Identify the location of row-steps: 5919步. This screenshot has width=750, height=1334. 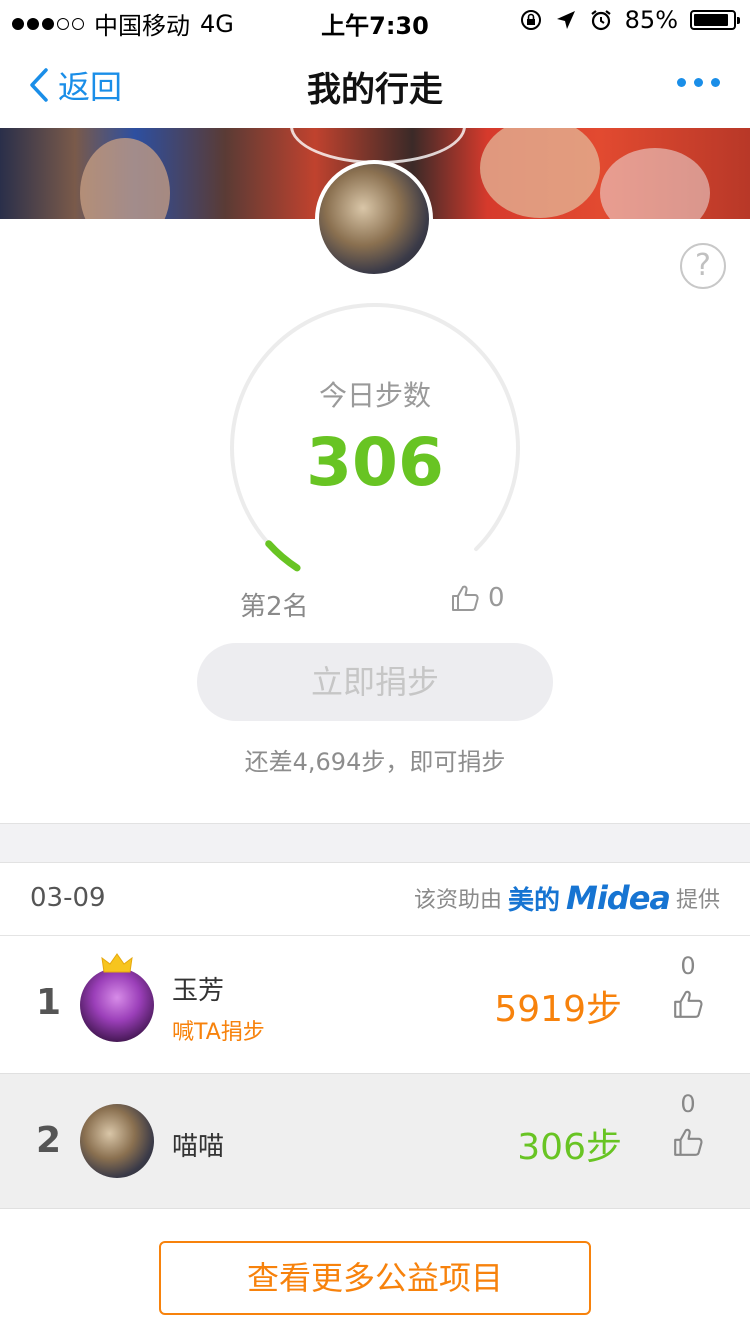
(558, 1009).